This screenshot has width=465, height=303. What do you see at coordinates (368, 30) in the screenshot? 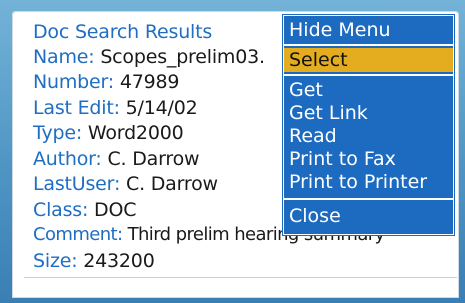
I see `menu-item-hide-menu: Hide Menu` at bounding box center [368, 30].